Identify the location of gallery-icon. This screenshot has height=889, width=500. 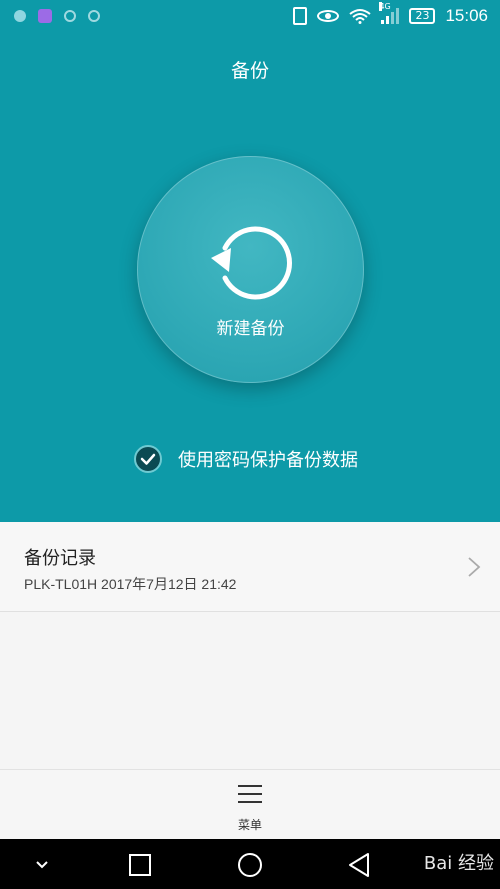
(45, 16).